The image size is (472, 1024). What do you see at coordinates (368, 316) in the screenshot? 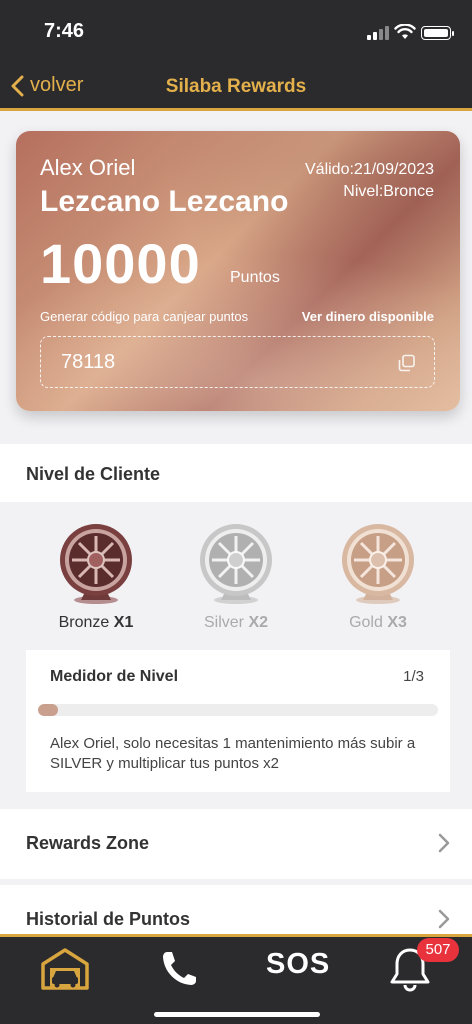
I see `view-money-link: Ver dinero disponible` at bounding box center [368, 316].